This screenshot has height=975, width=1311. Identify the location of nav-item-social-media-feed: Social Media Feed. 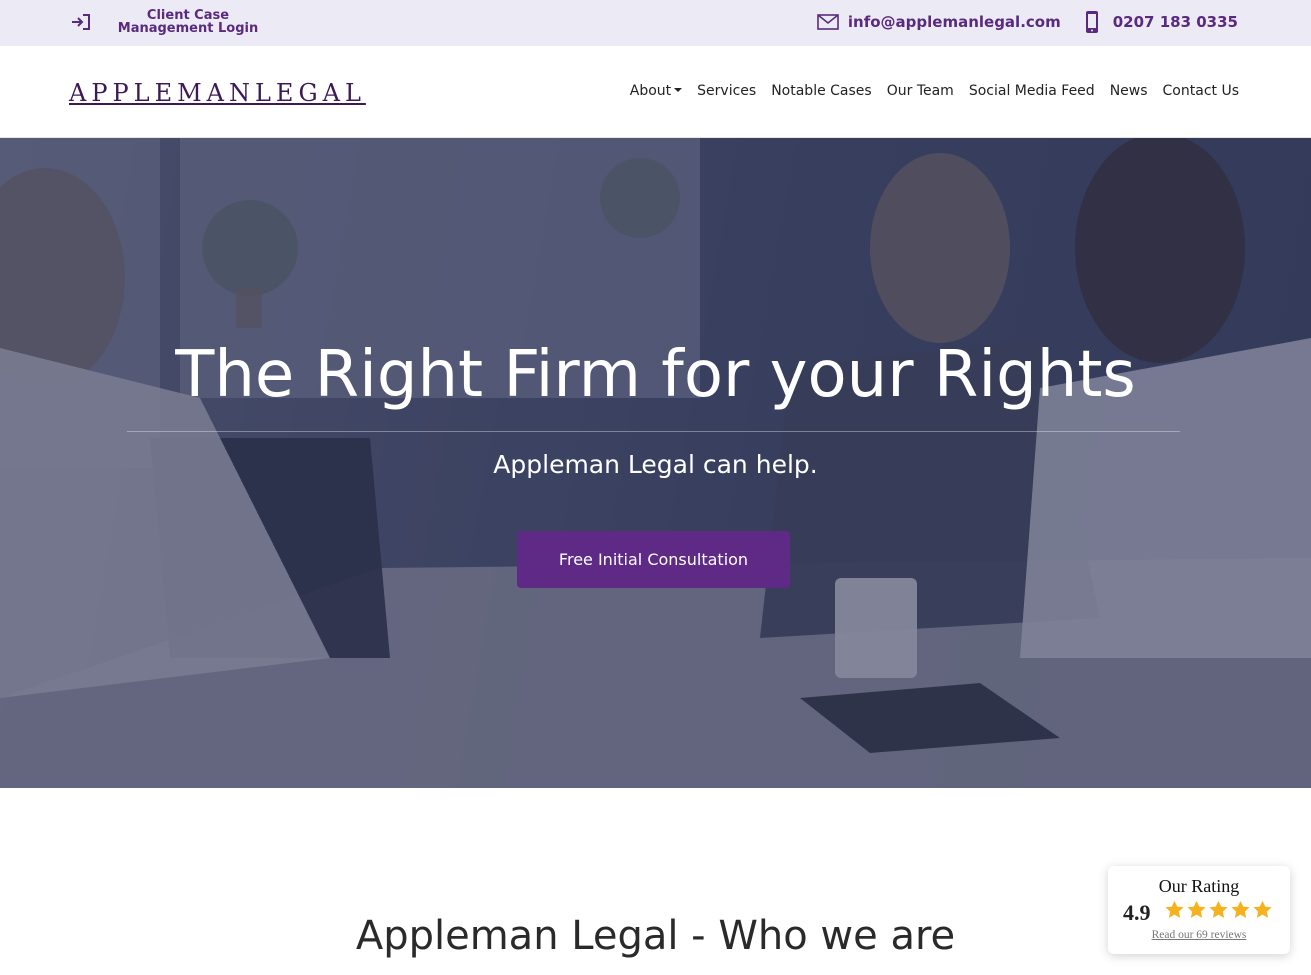
(1032, 91).